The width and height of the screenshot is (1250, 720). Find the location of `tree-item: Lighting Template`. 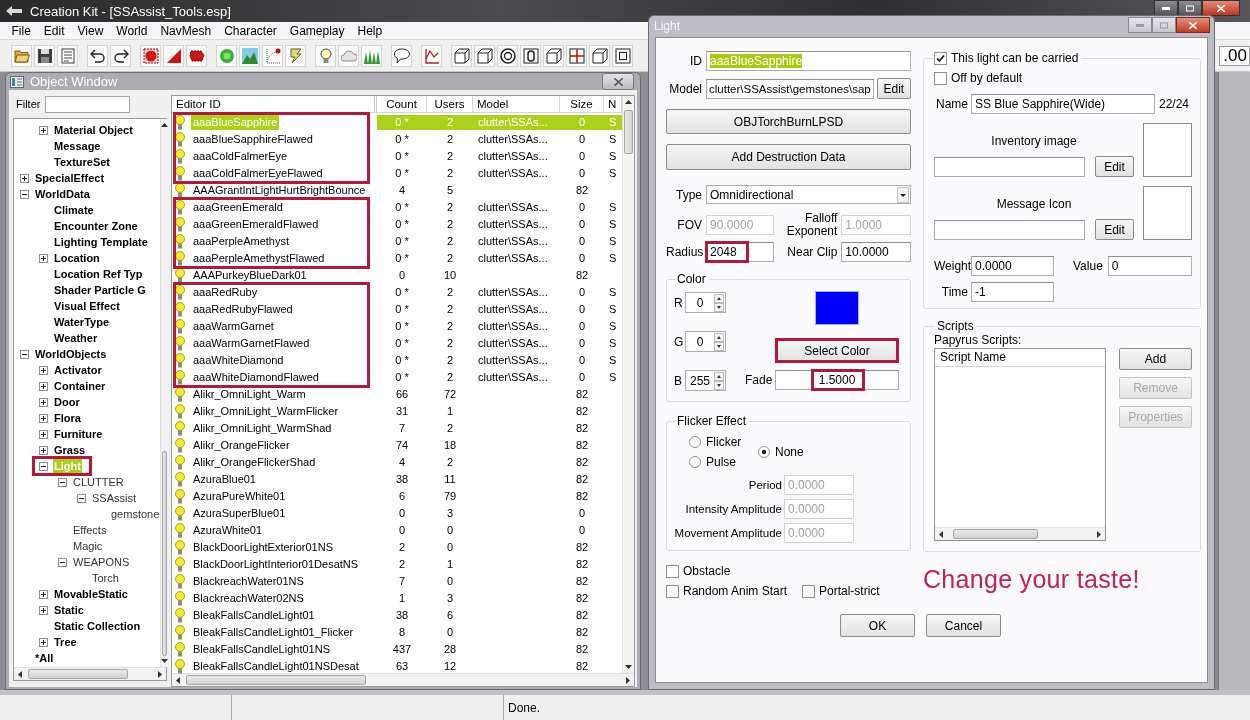

tree-item: Lighting Template is located at coordinates (101, 242).